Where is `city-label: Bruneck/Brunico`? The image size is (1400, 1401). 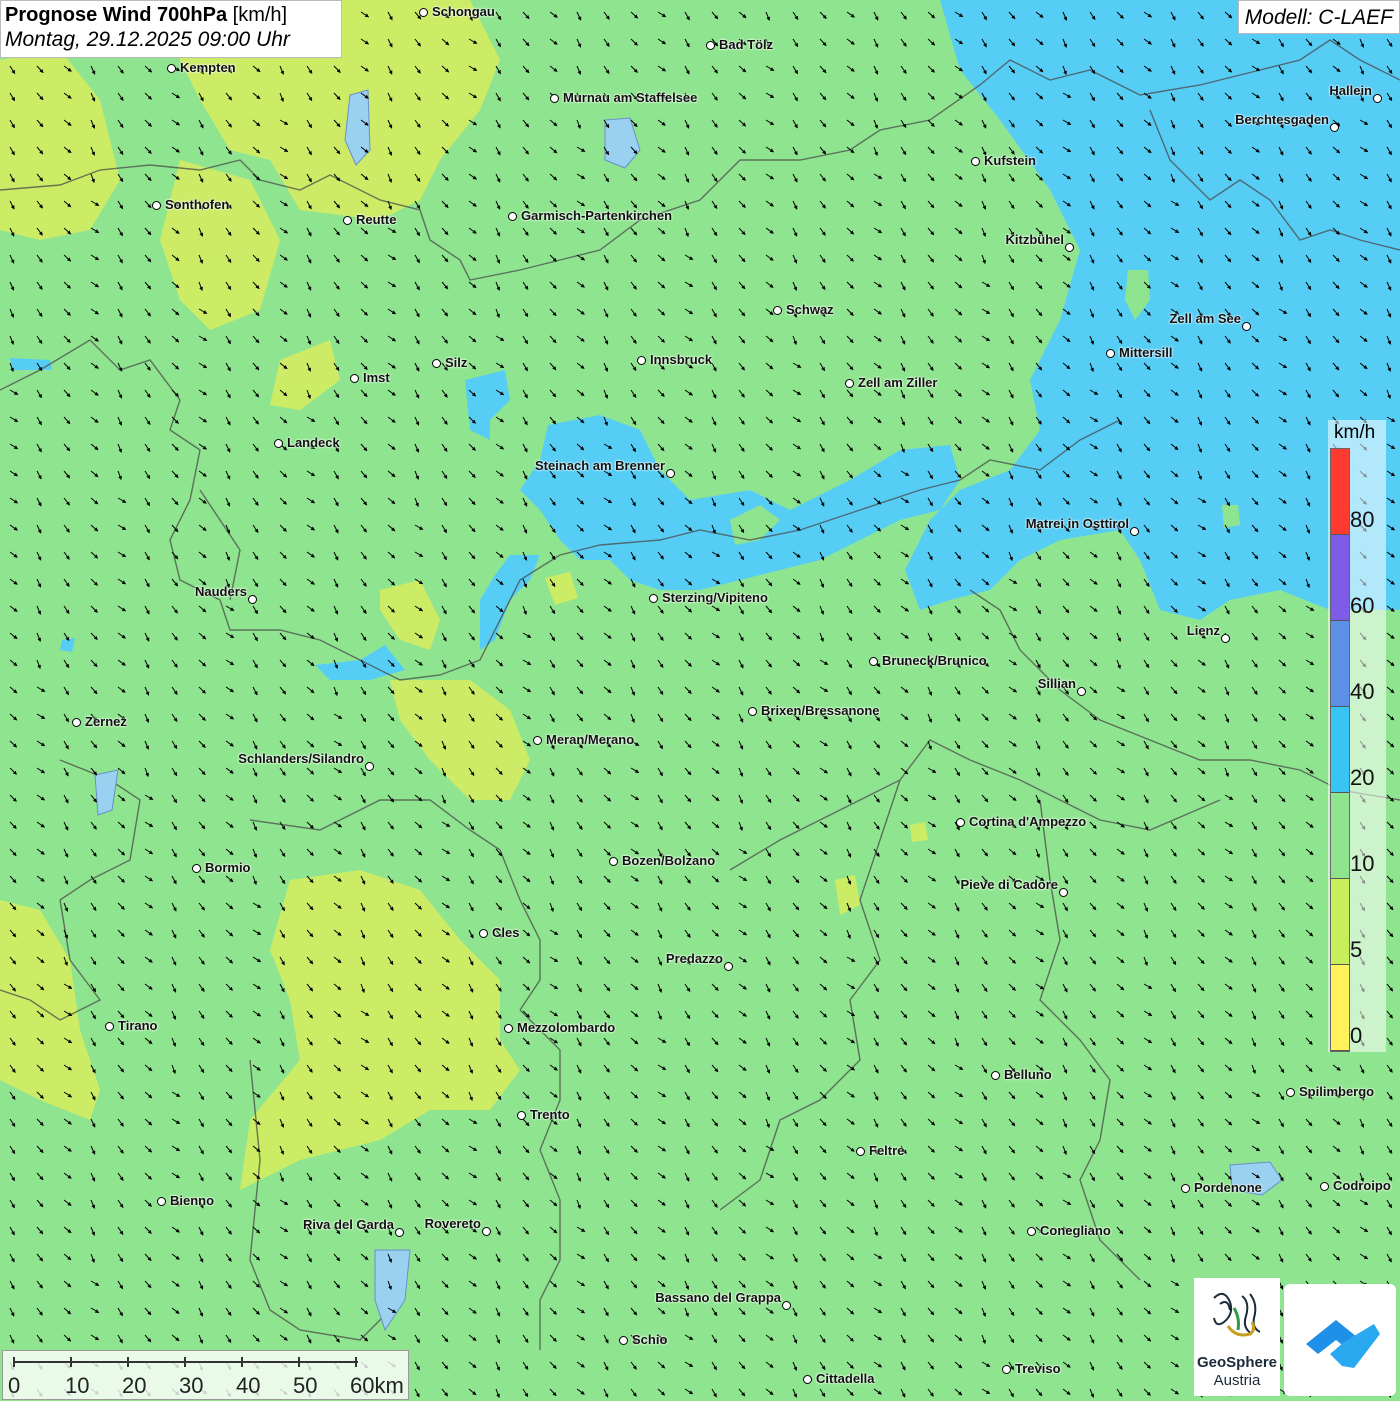
city-label: Bruneck/Brunico is located at coordinates (934, 660).